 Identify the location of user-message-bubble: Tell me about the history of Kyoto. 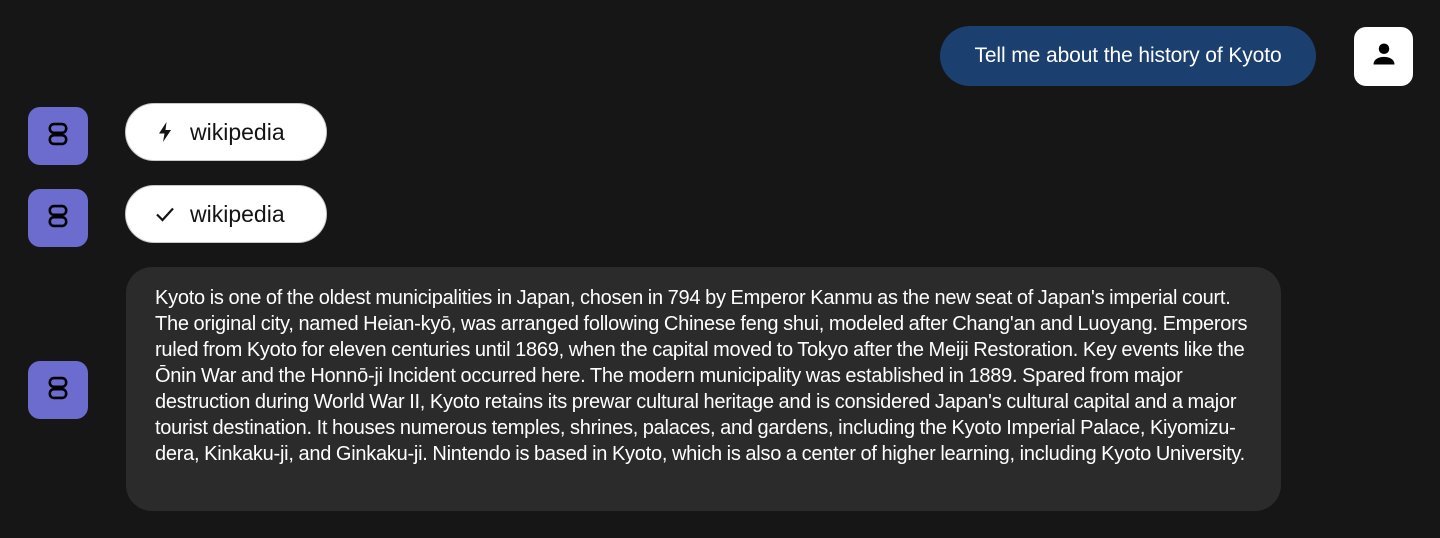
(1128, 56).